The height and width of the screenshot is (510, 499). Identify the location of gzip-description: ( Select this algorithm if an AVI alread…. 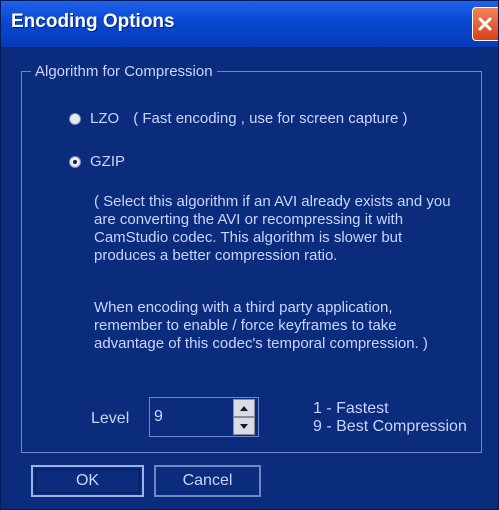
(272, 229).